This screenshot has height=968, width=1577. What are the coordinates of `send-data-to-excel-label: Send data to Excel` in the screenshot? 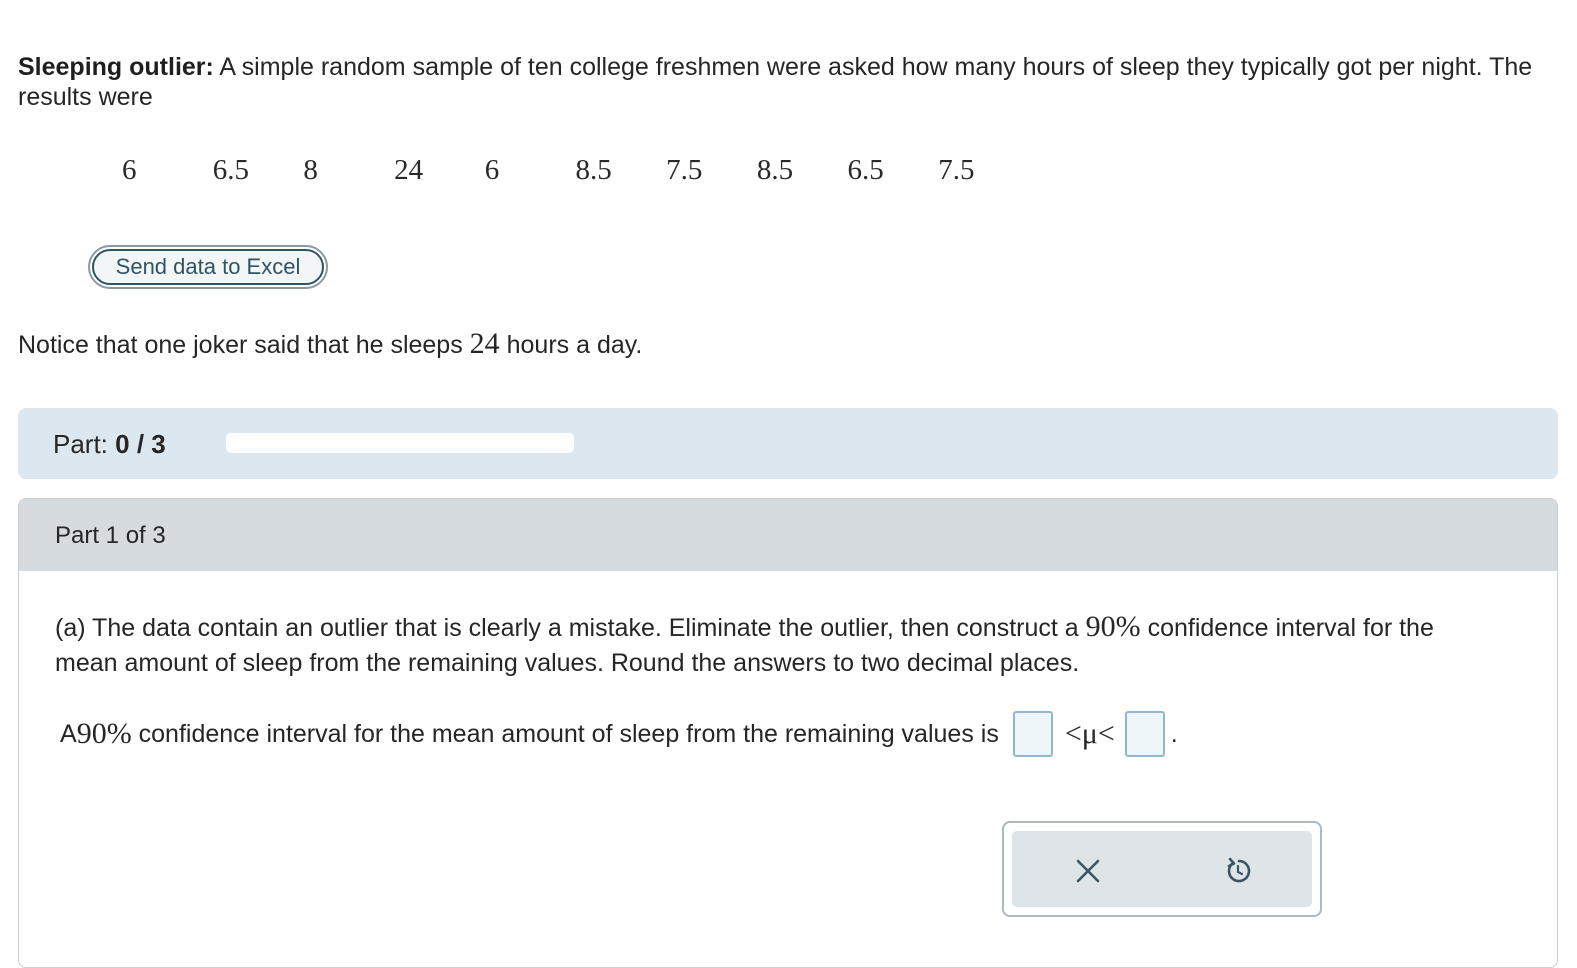 It's located at (208, 267).